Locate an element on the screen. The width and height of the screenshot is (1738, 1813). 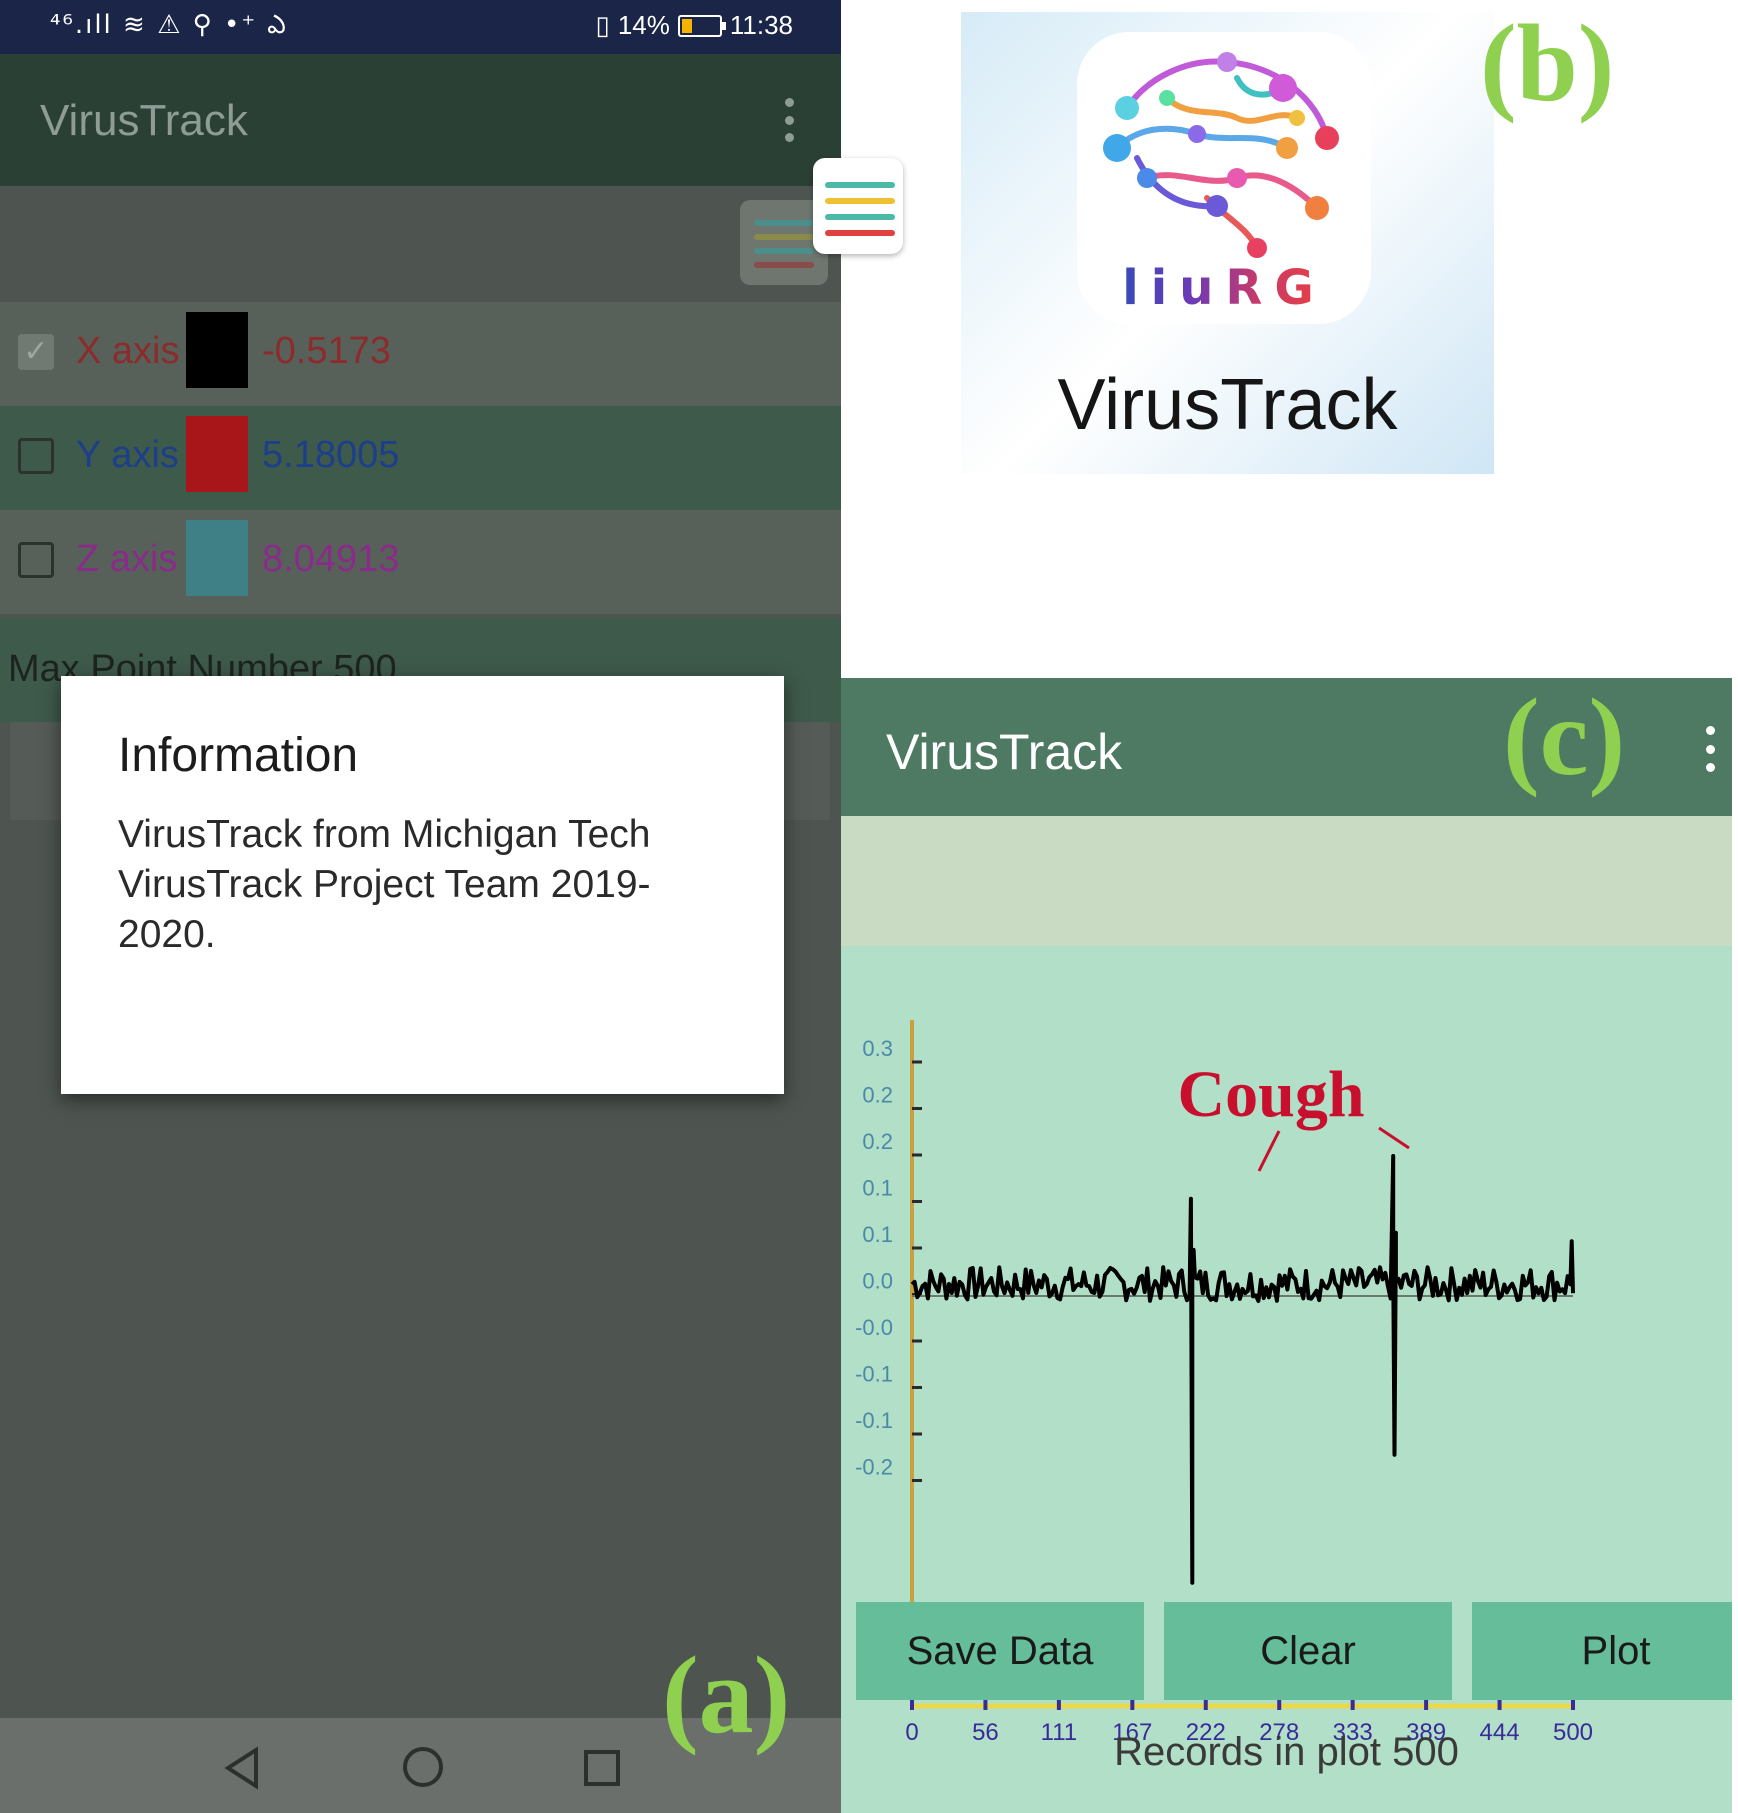
cough-pointer-right is located at coordinates (1394, 1138).